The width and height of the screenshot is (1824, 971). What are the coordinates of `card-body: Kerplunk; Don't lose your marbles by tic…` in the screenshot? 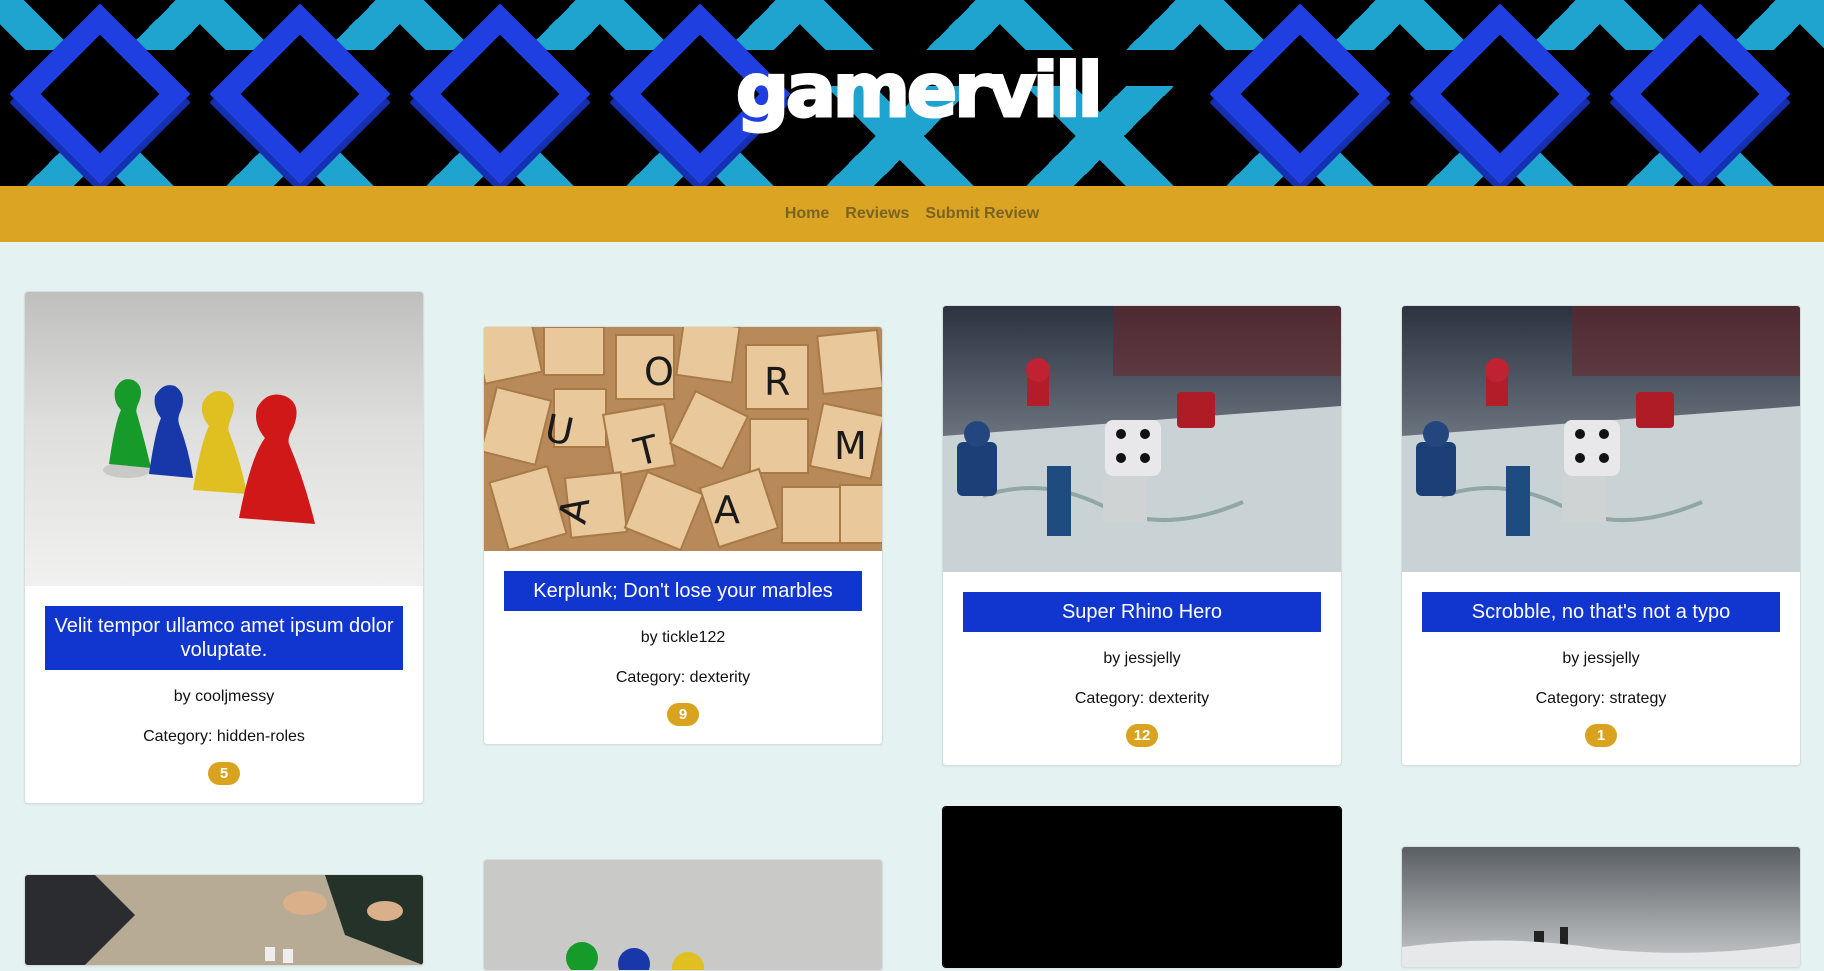 It's located at (683, 647).